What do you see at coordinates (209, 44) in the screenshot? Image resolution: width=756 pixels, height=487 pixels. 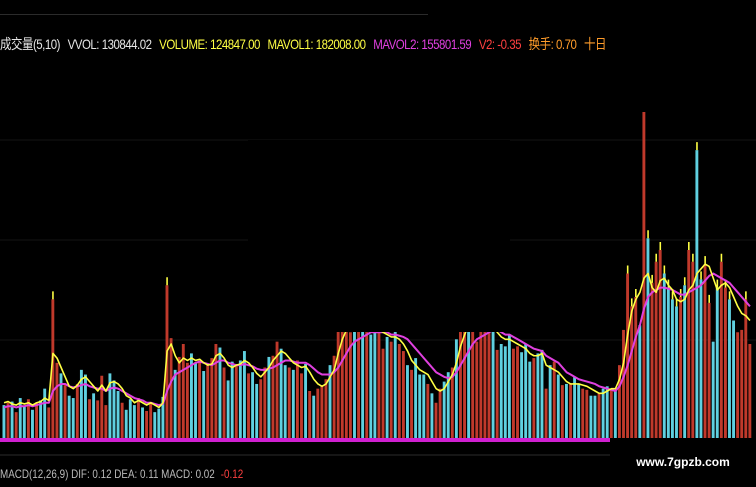 I see `legend-volume: VOLUME: 124847.00` at bounding box center [209, 44].